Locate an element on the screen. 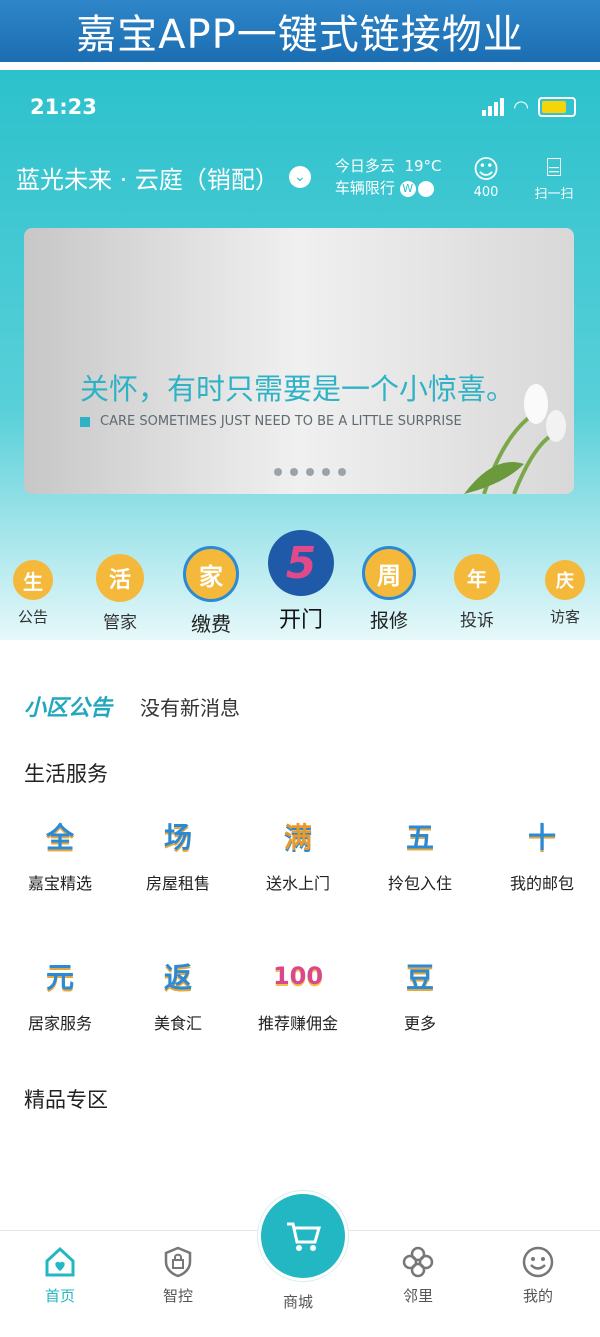  traffic-limit-dot is located at coordinates (425, 188).